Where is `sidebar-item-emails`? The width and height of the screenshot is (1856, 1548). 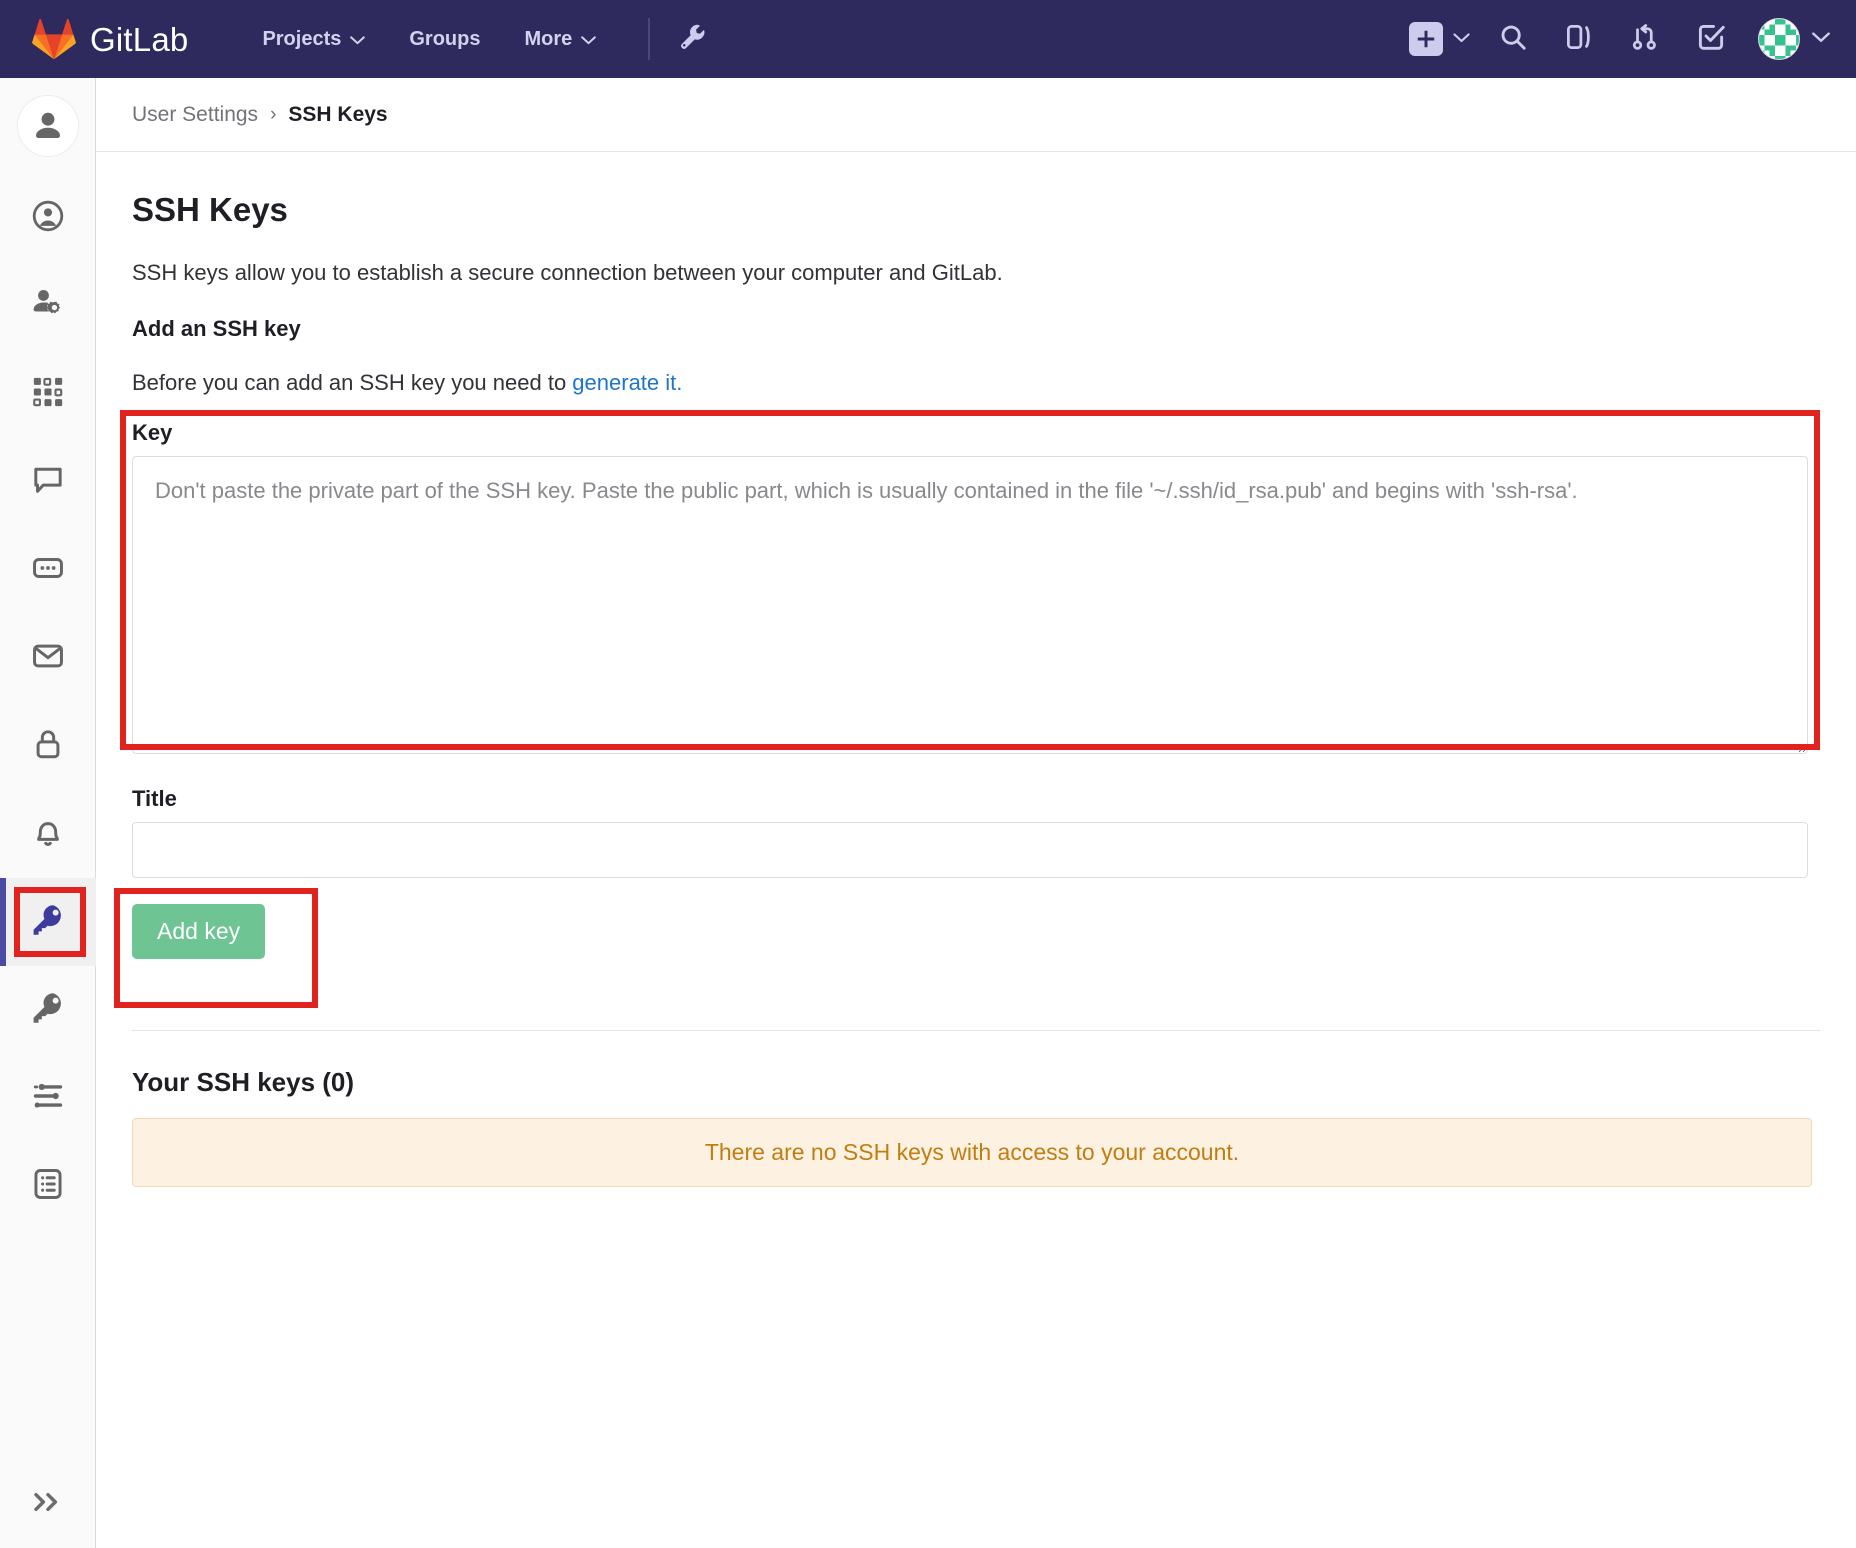 sidebar-item-emails is located at coordinates (48, 658).